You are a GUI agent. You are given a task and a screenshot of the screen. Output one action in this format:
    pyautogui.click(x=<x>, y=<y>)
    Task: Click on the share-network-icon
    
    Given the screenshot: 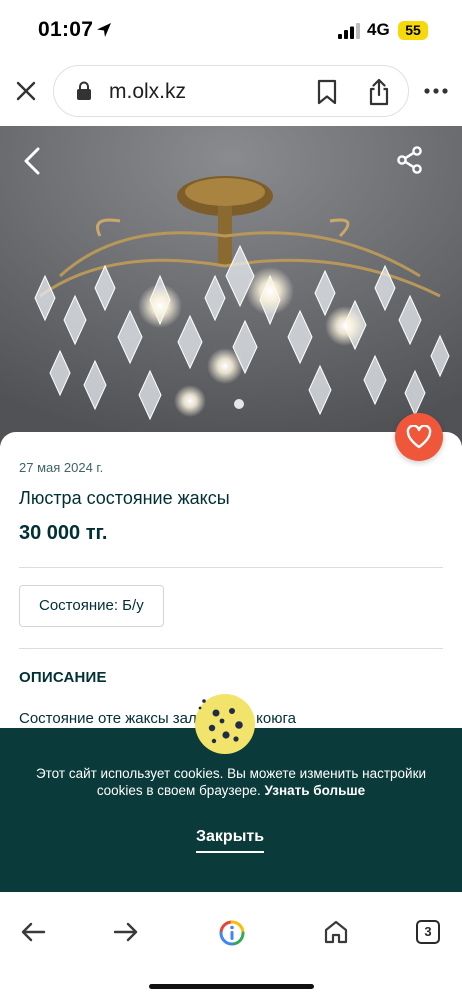 What is the action you would take?
    pyautogui.click(x=410, y=160)
    